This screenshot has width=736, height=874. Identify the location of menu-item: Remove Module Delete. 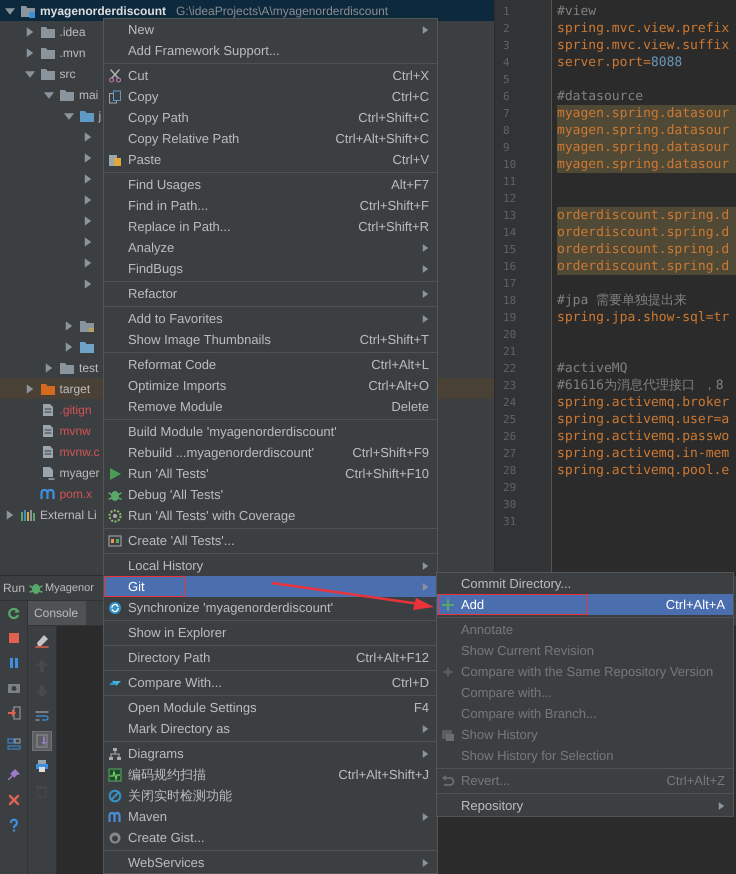
(270, 406).